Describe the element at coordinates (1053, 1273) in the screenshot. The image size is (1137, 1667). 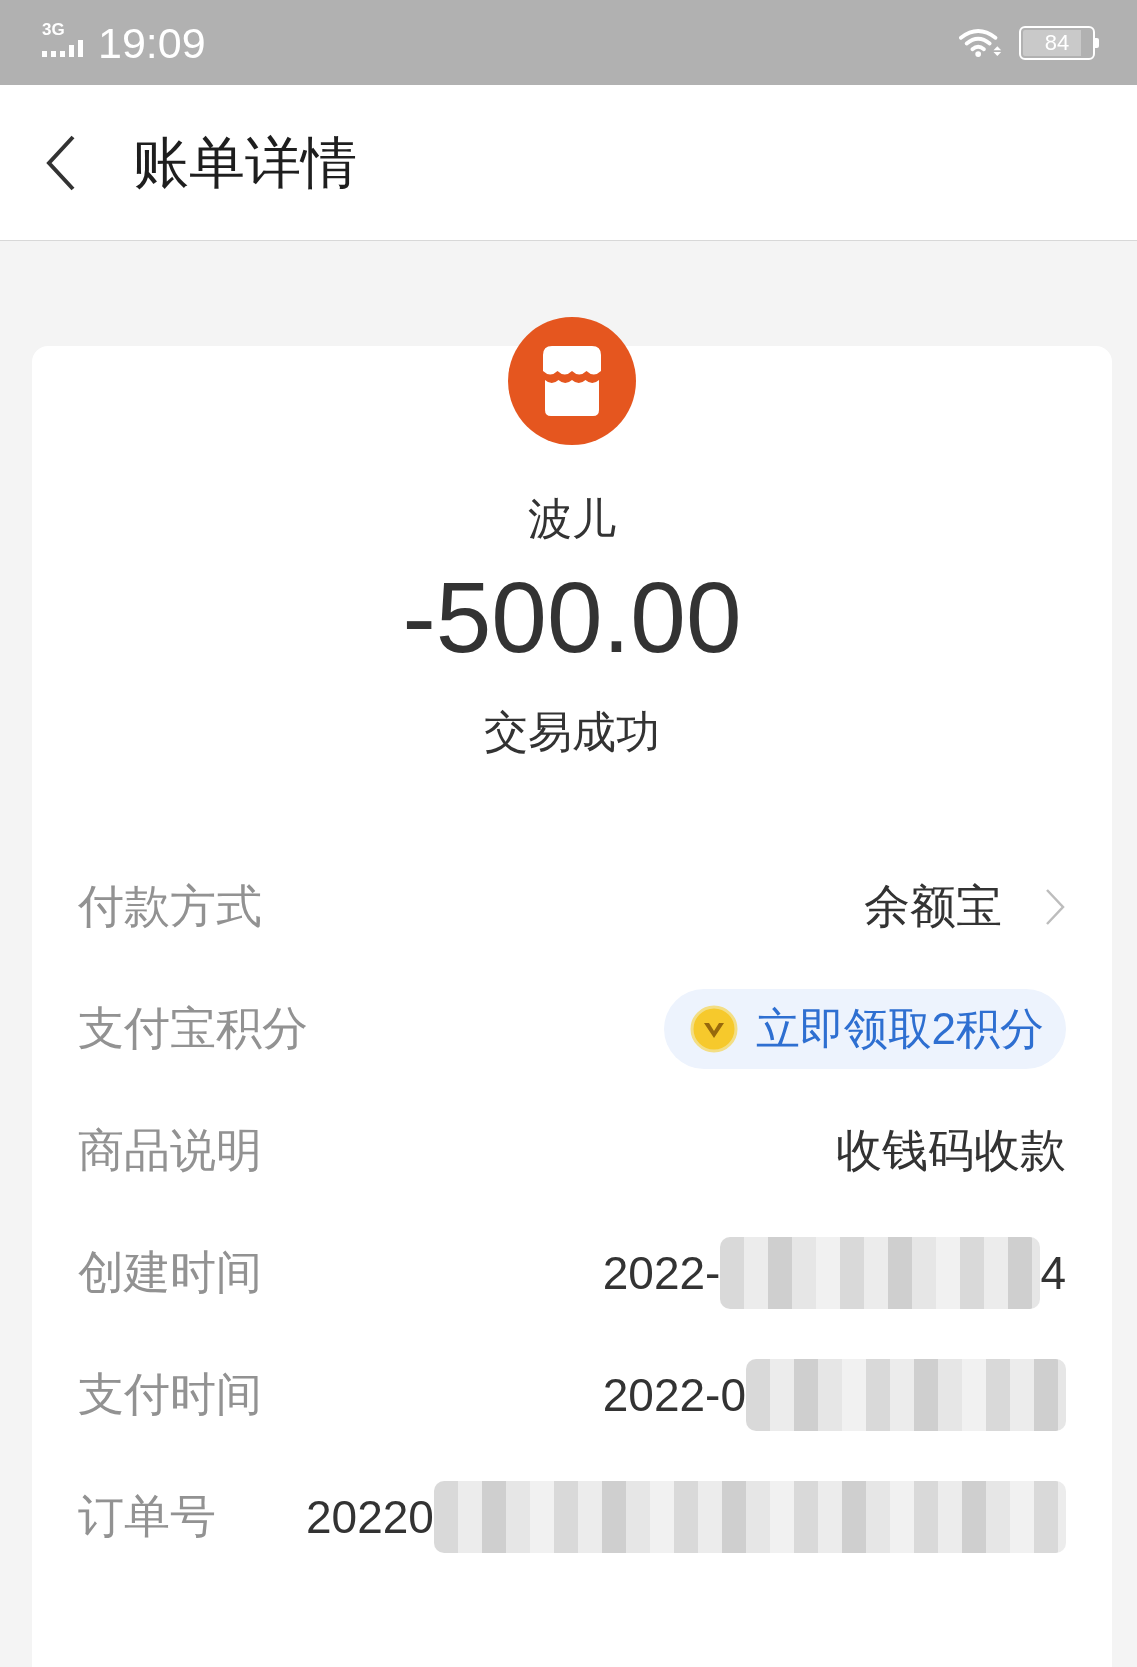
I see `detail-value: 4` at that location.